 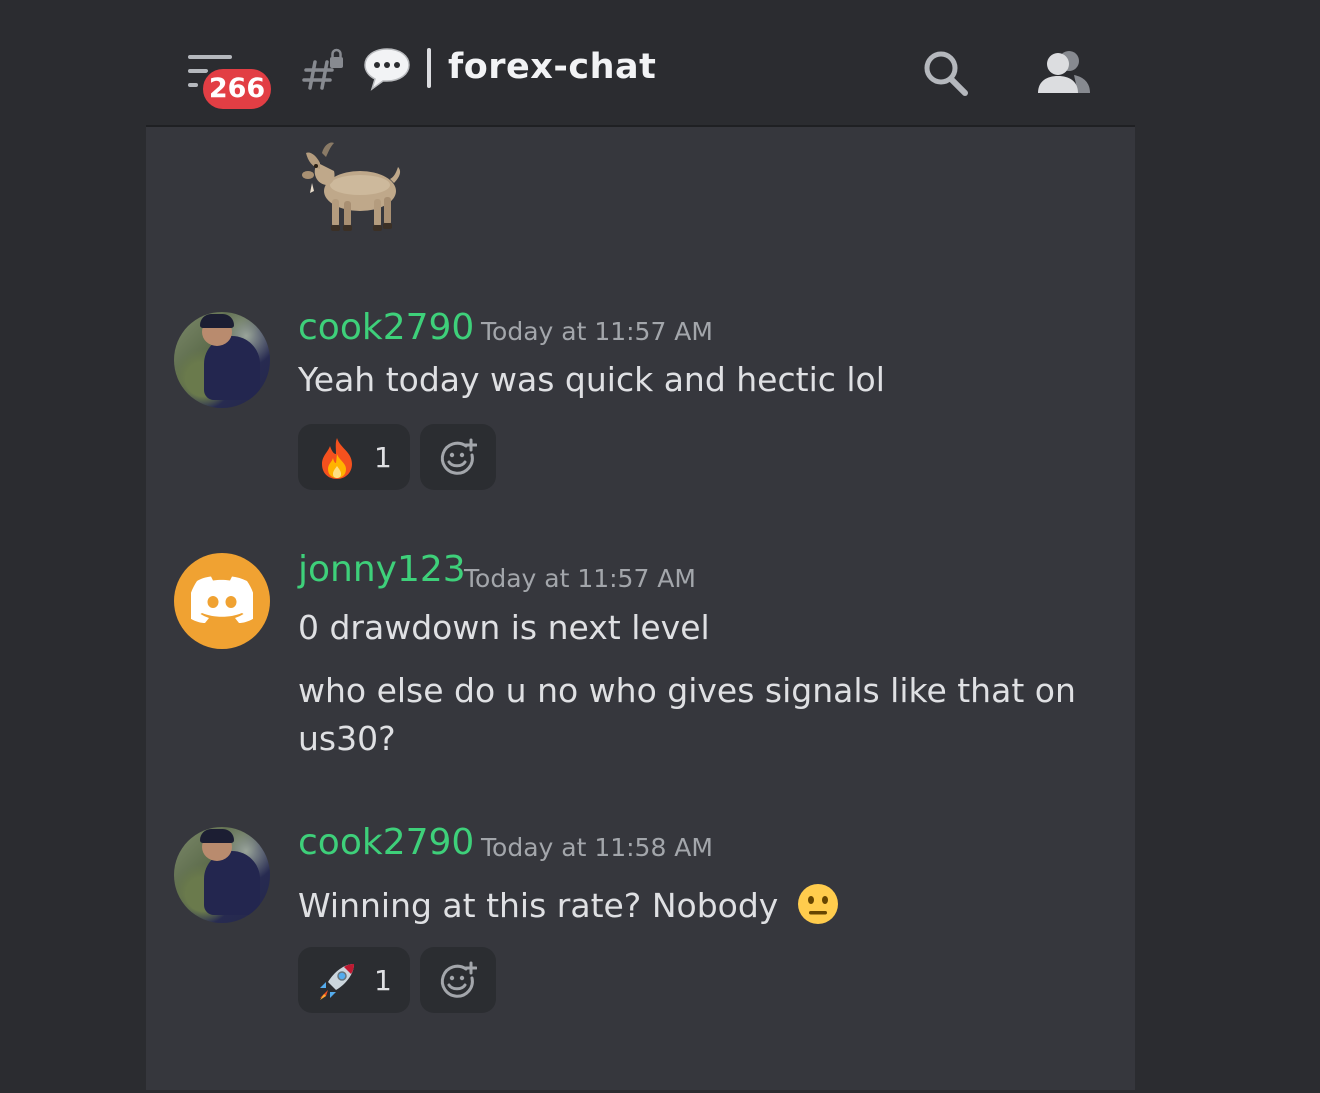 I want to click on goat-emoji-icon, so click(x=351, y=186).